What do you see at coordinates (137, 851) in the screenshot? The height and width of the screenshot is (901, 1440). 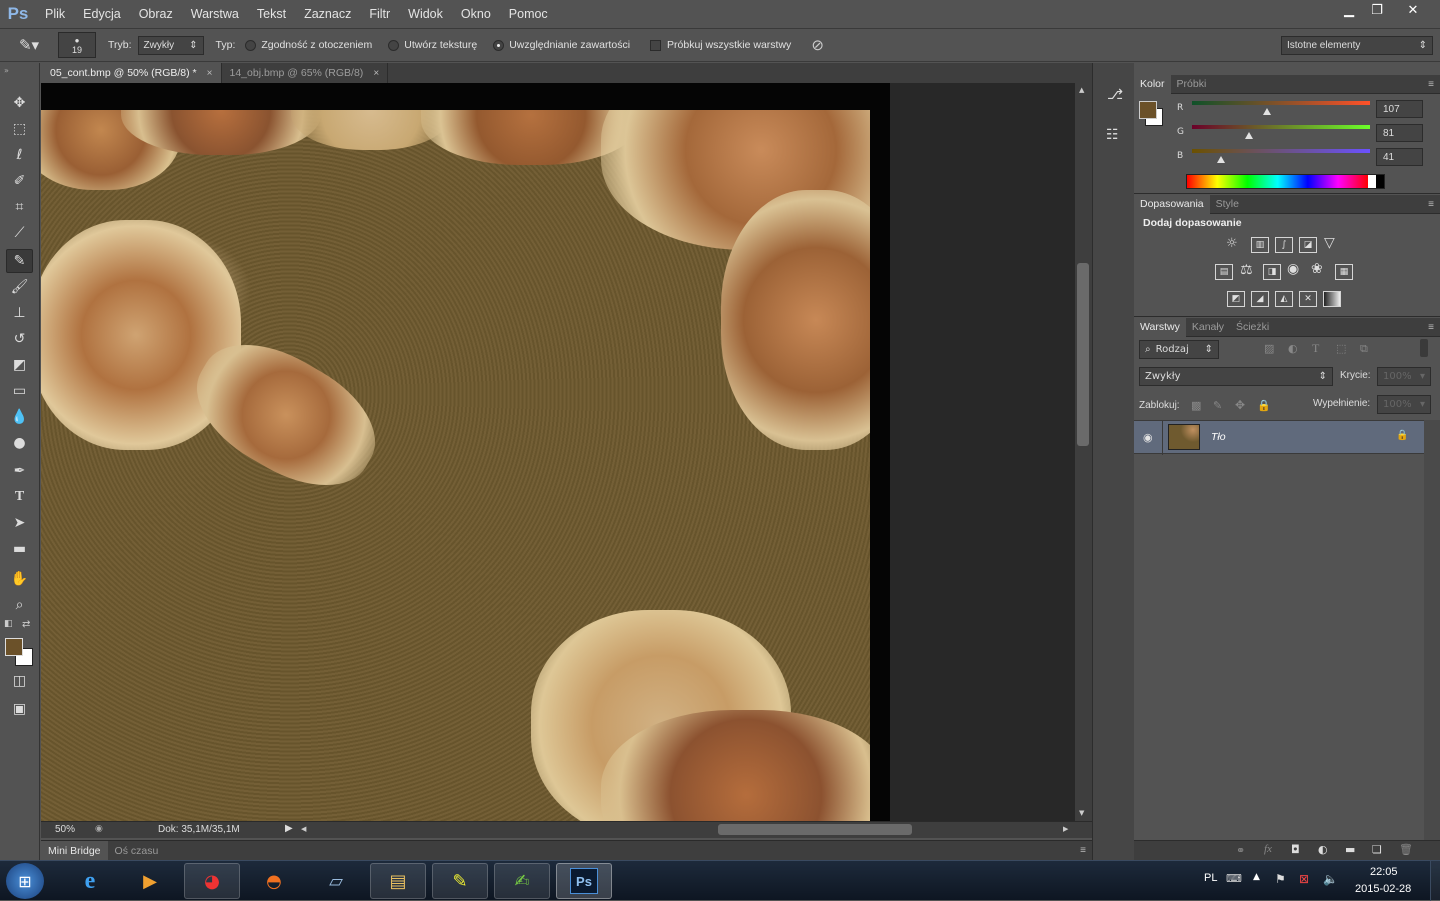 I see `tab-timeline: Oś czasu` at bounding box center [137, 851].